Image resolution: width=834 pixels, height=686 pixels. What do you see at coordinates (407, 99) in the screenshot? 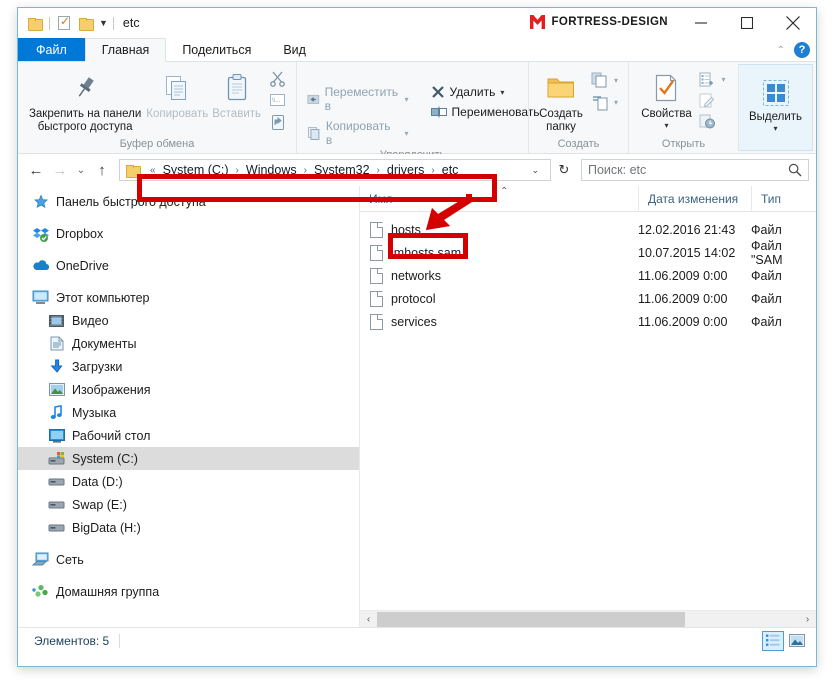
I see `move-to-caret-icon: ▾` at bounding box center [407, 99].